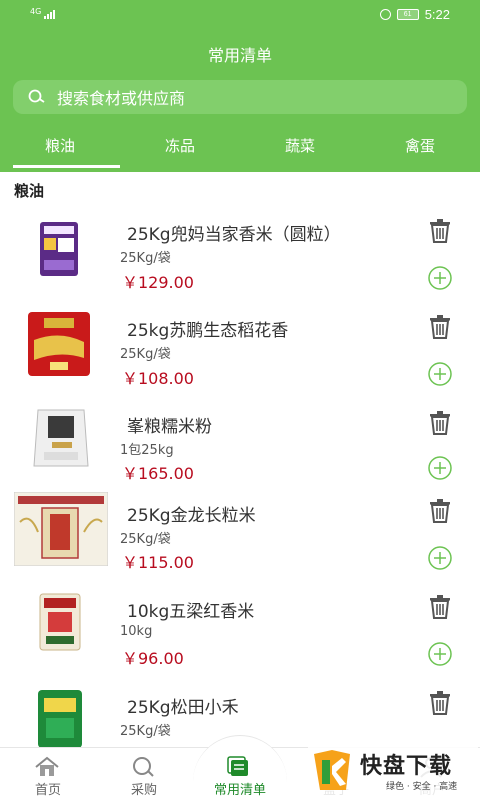  What do you see at coordinates (147, 450) in the screenshot?
I see `product-spec: 1包25kg` at bounding box center [147, 450].